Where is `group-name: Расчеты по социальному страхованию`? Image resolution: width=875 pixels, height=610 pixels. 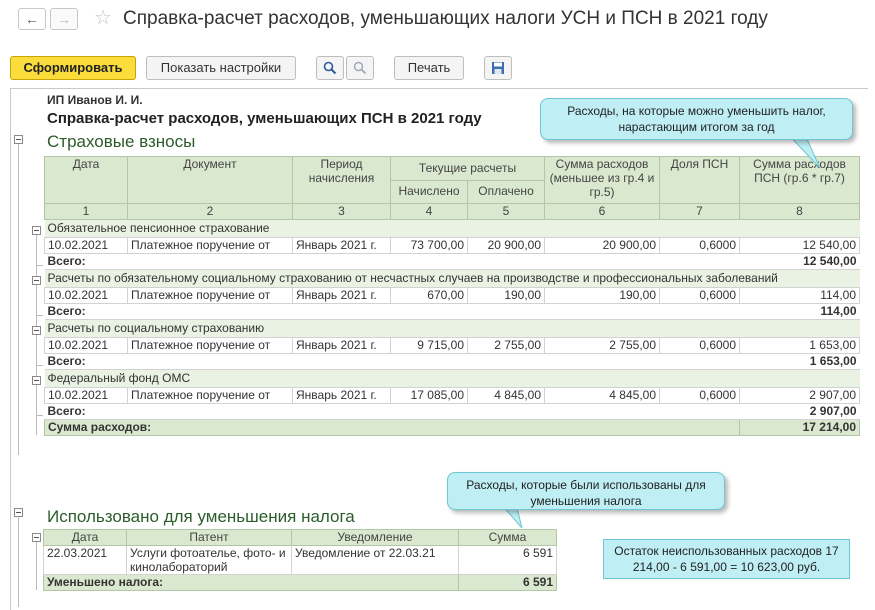
group-name: Расчеты по социальному страхованию is located at coordinates (452, 328).